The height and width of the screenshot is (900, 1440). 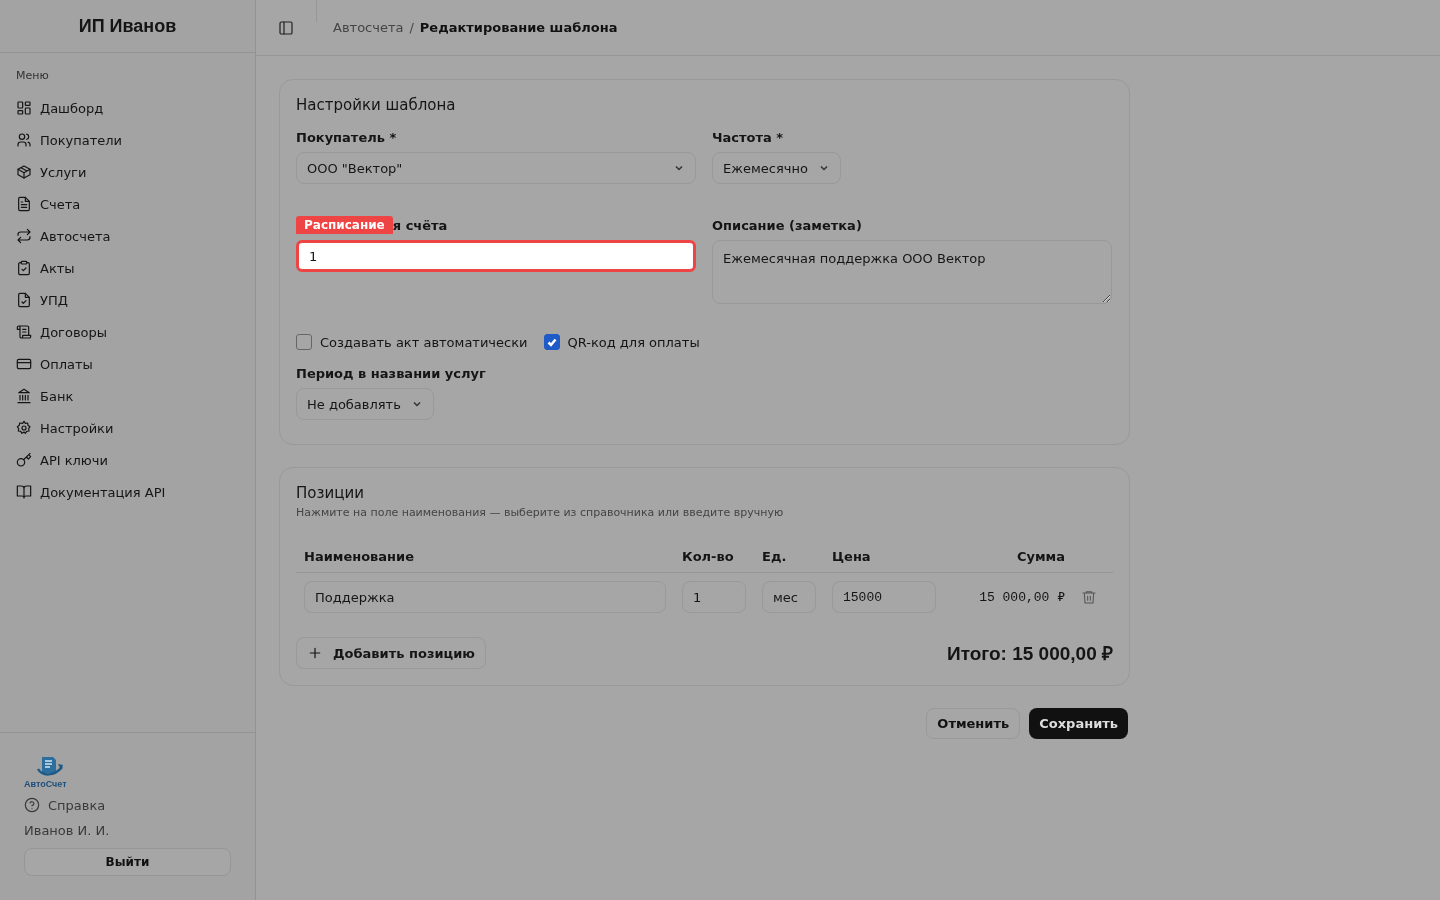 What do you see at coordinates (344, 225) in the screenshot?
I see `tour-badge: Расписание` at bounding box center [344, 225].